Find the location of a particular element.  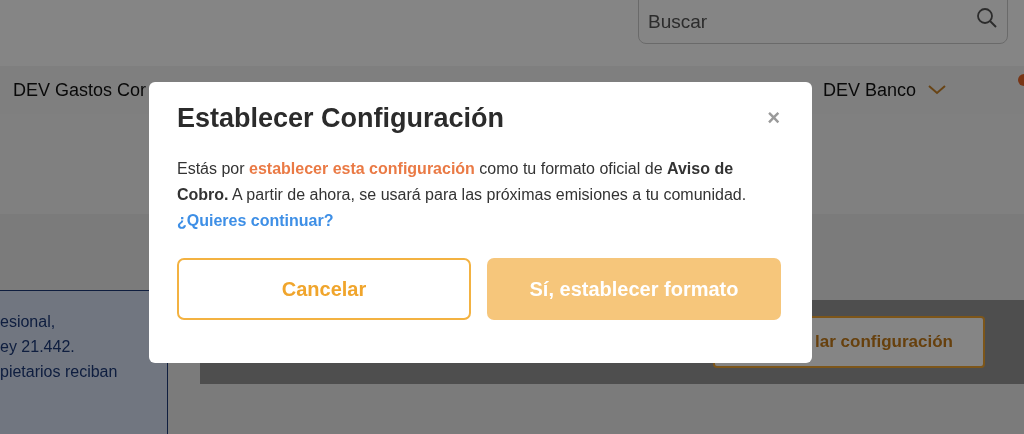

modal-message: Estás por establecer esta configuración como tu formato oficial de Aviso de Cobro. A partir de ahora, se usará para las próximas emisiones a tu comunidad. ¿Quieres continuar? is located at coordinates (462, 195).